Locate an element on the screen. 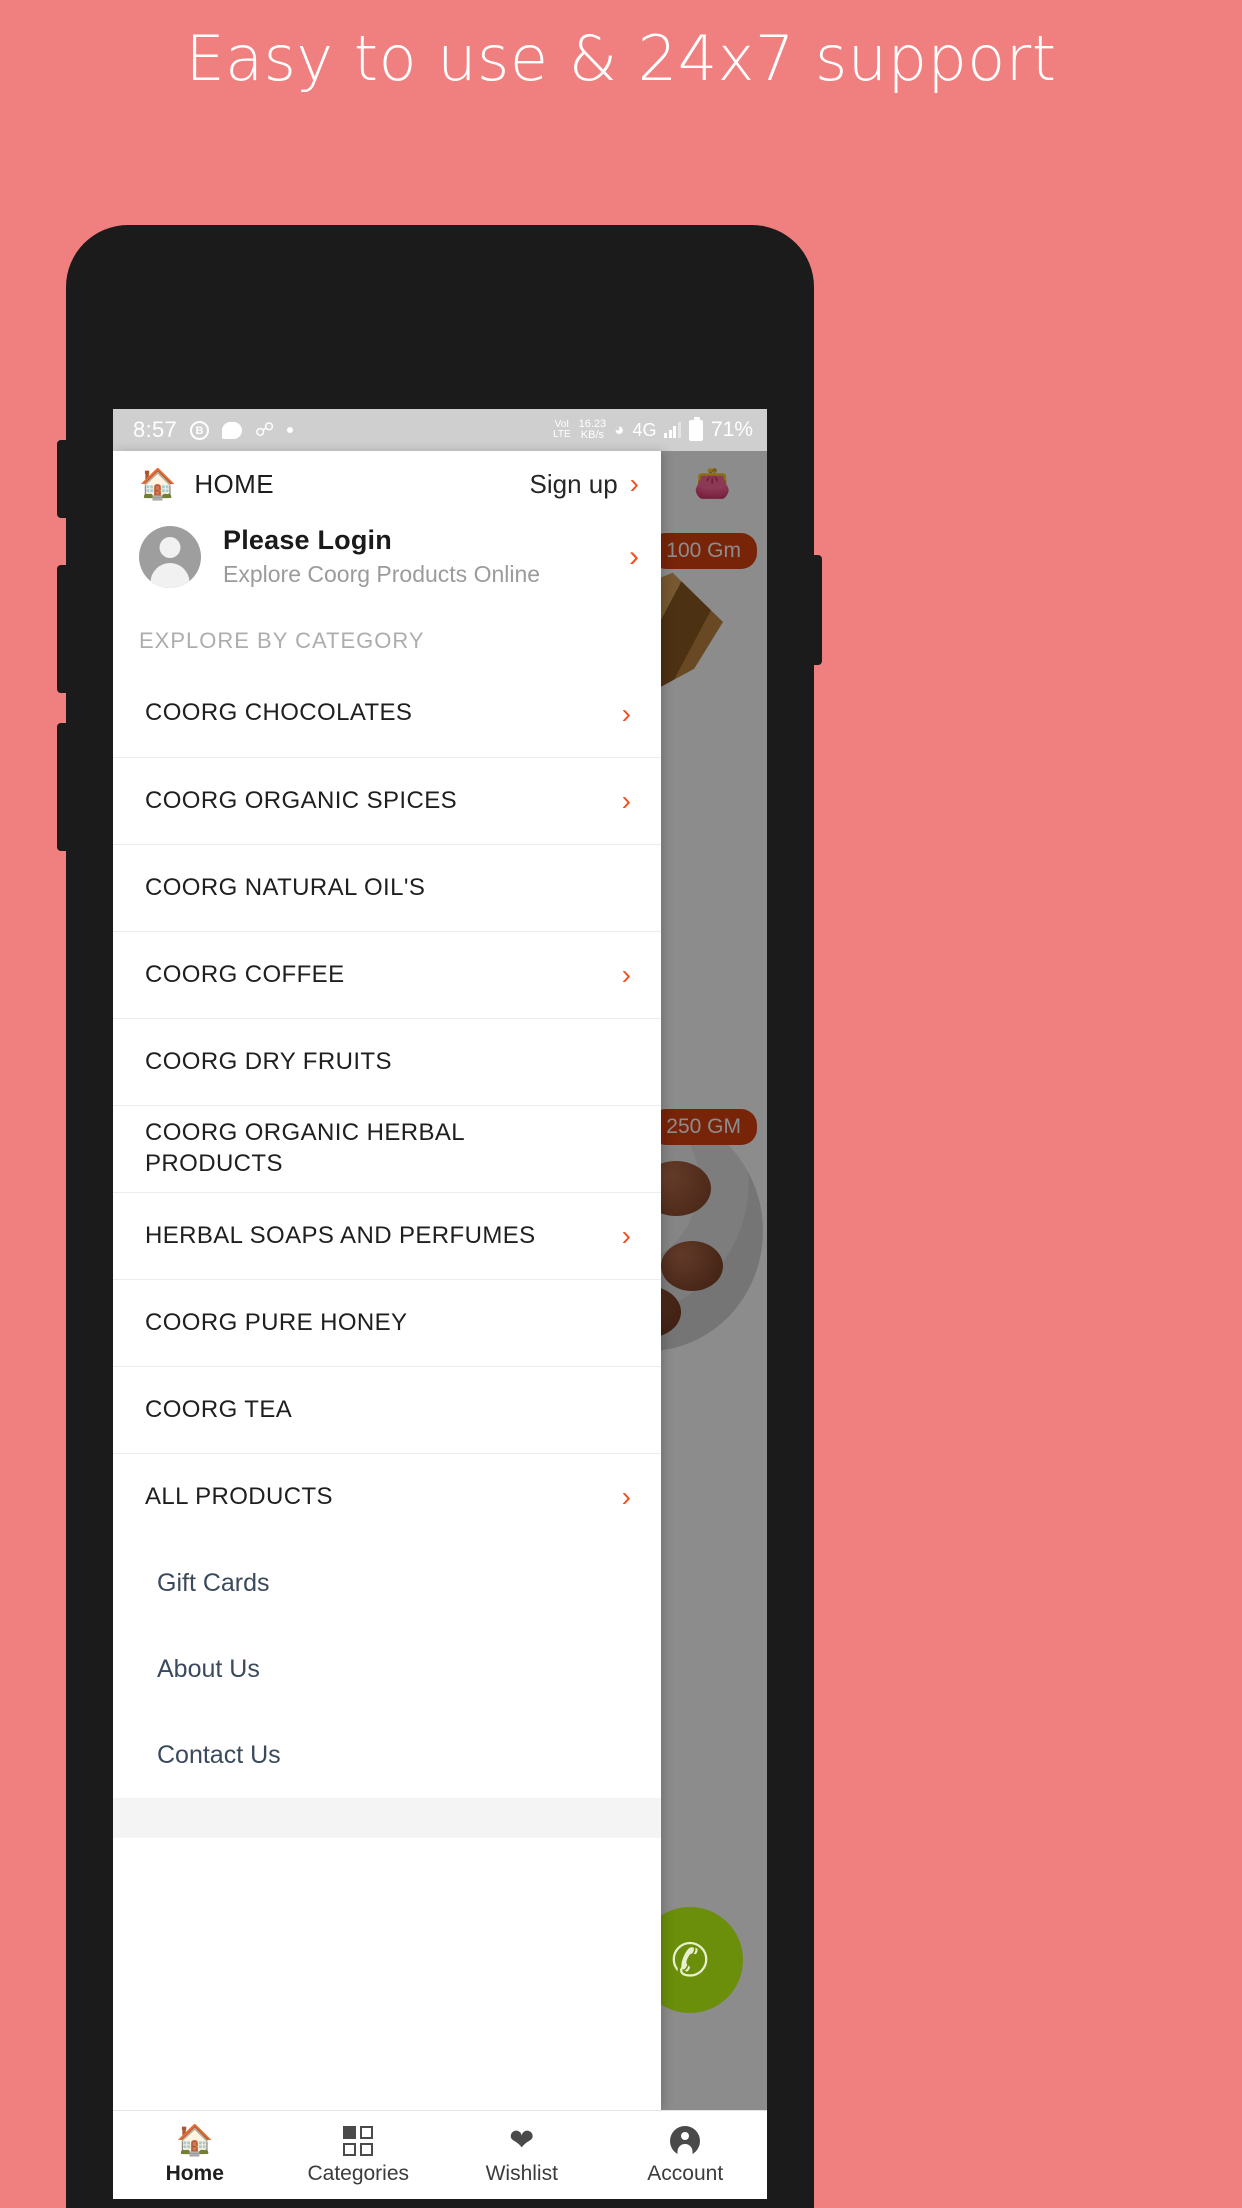 This screenshot has width=1242, height=2208. drawer-link-contact-us: Contact Us is located at coordinates (387, 1755).